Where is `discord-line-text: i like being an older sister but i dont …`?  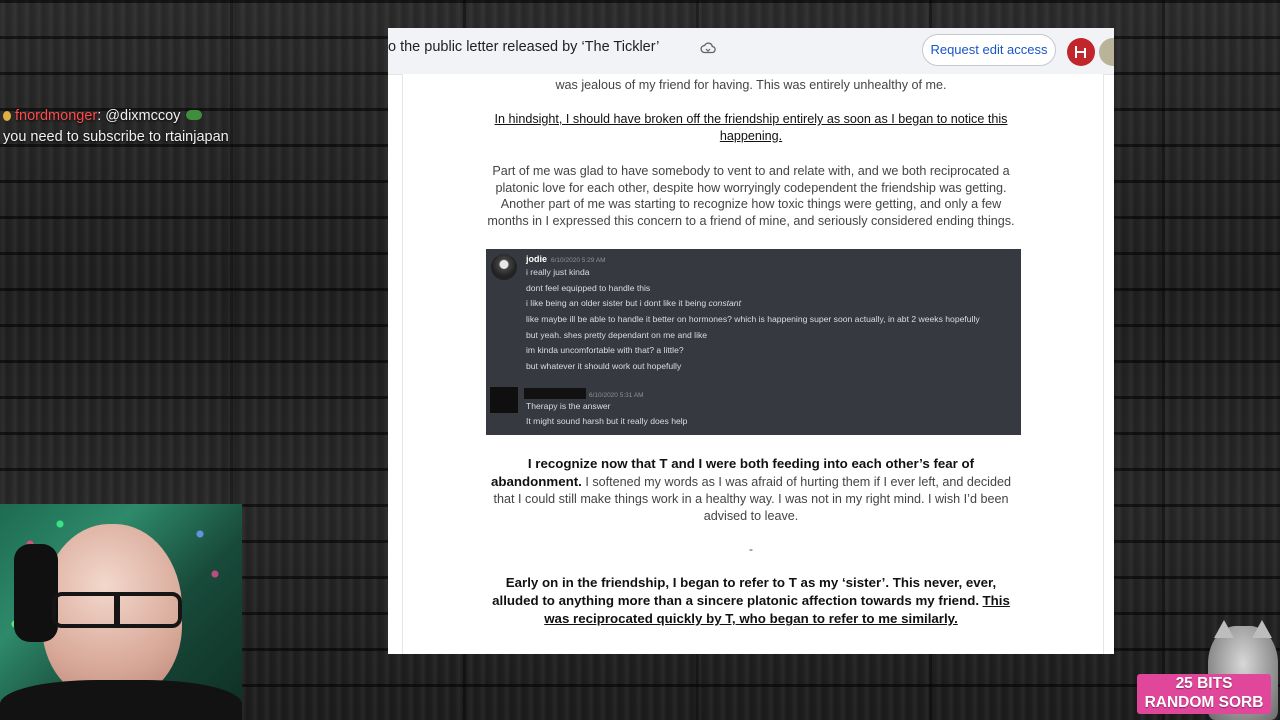 discord-line-text: i like being an older sister but i dont … is located at coordinates (617, 303).